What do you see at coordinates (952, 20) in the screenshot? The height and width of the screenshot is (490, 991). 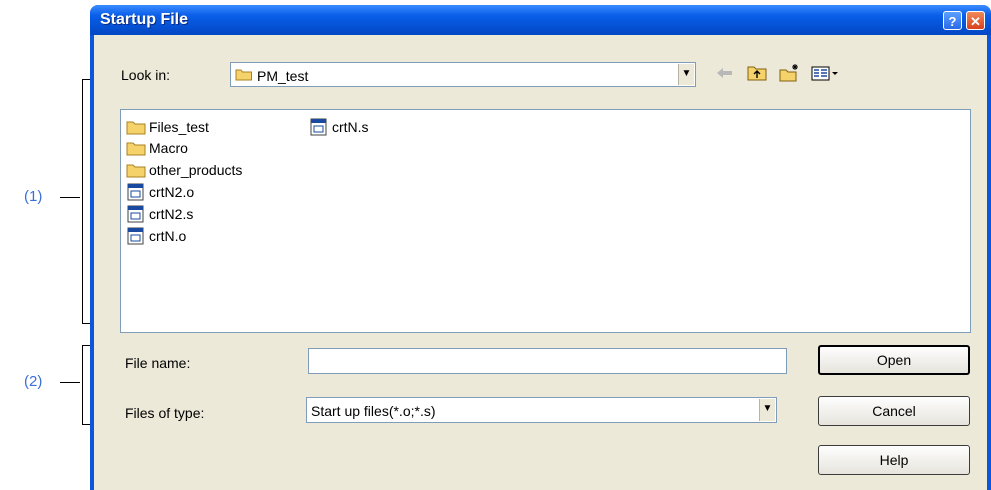 I see `help-title-button: ?` at bounding box center [952, 20].